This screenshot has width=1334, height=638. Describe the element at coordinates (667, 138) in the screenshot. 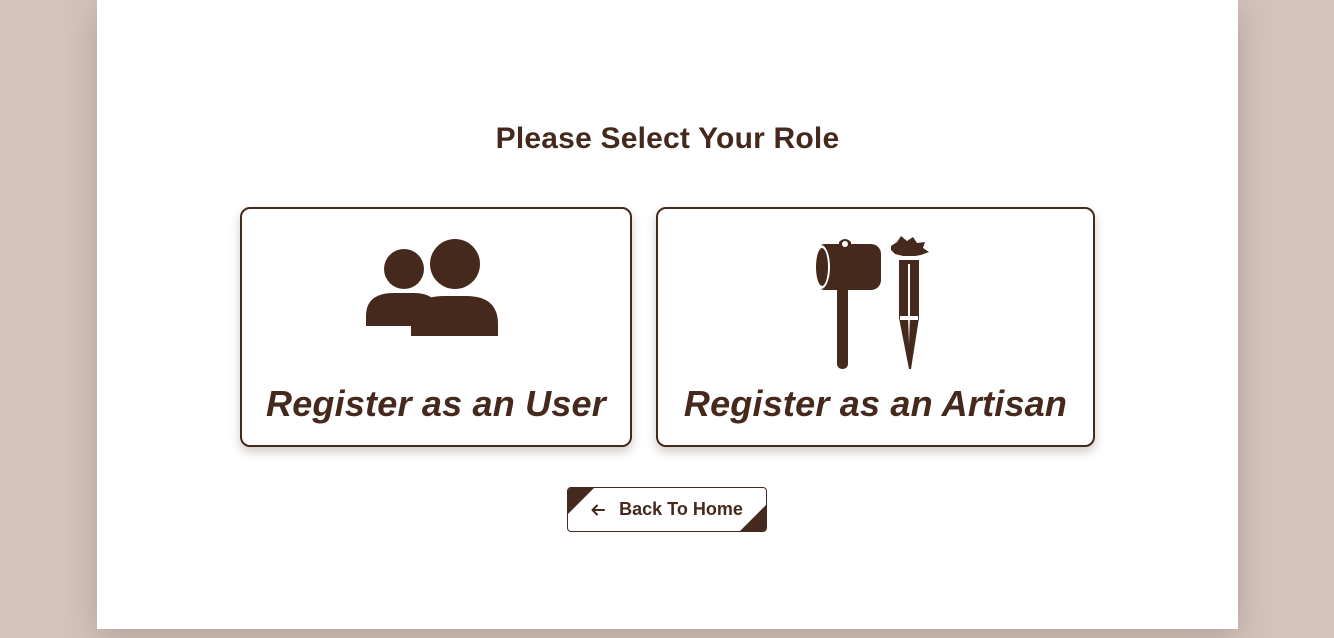

I see `page-title: Please Select Your Role` at that location.